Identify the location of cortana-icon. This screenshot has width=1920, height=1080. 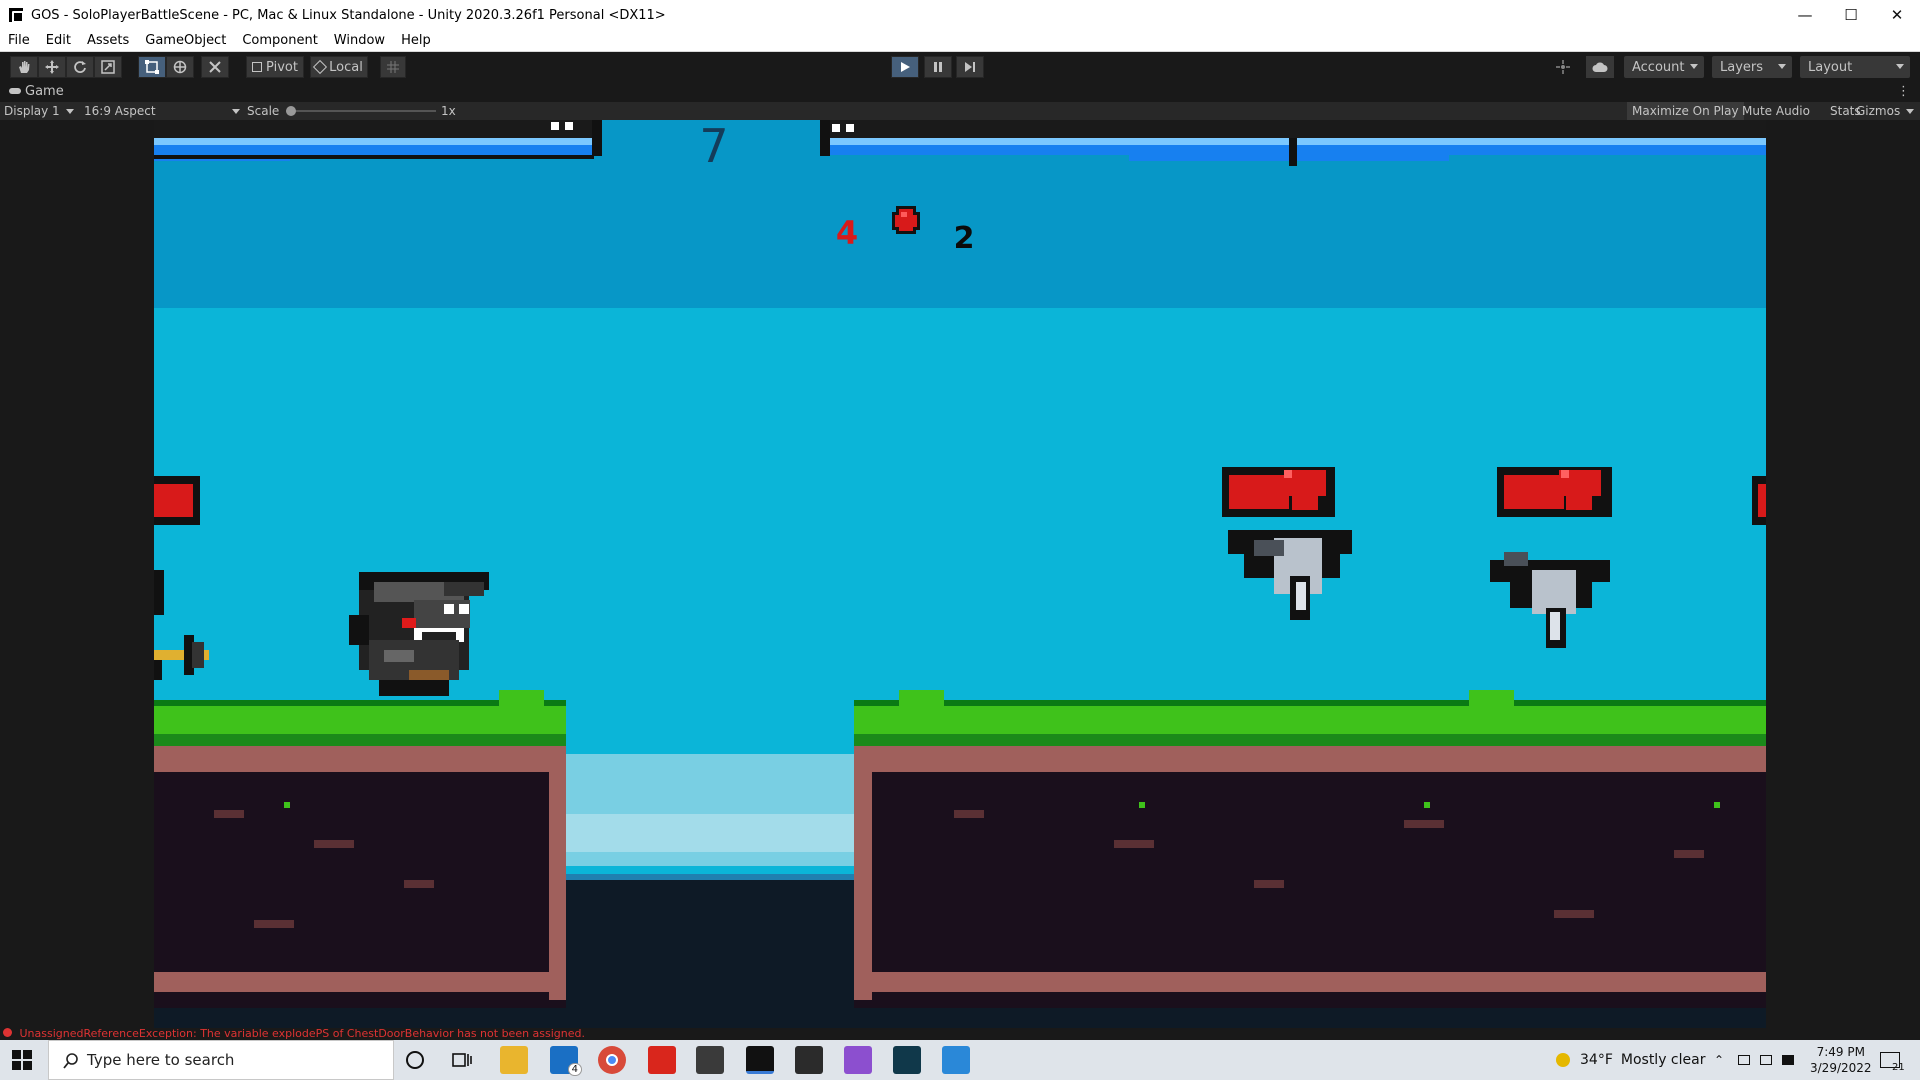
(415, 1060).